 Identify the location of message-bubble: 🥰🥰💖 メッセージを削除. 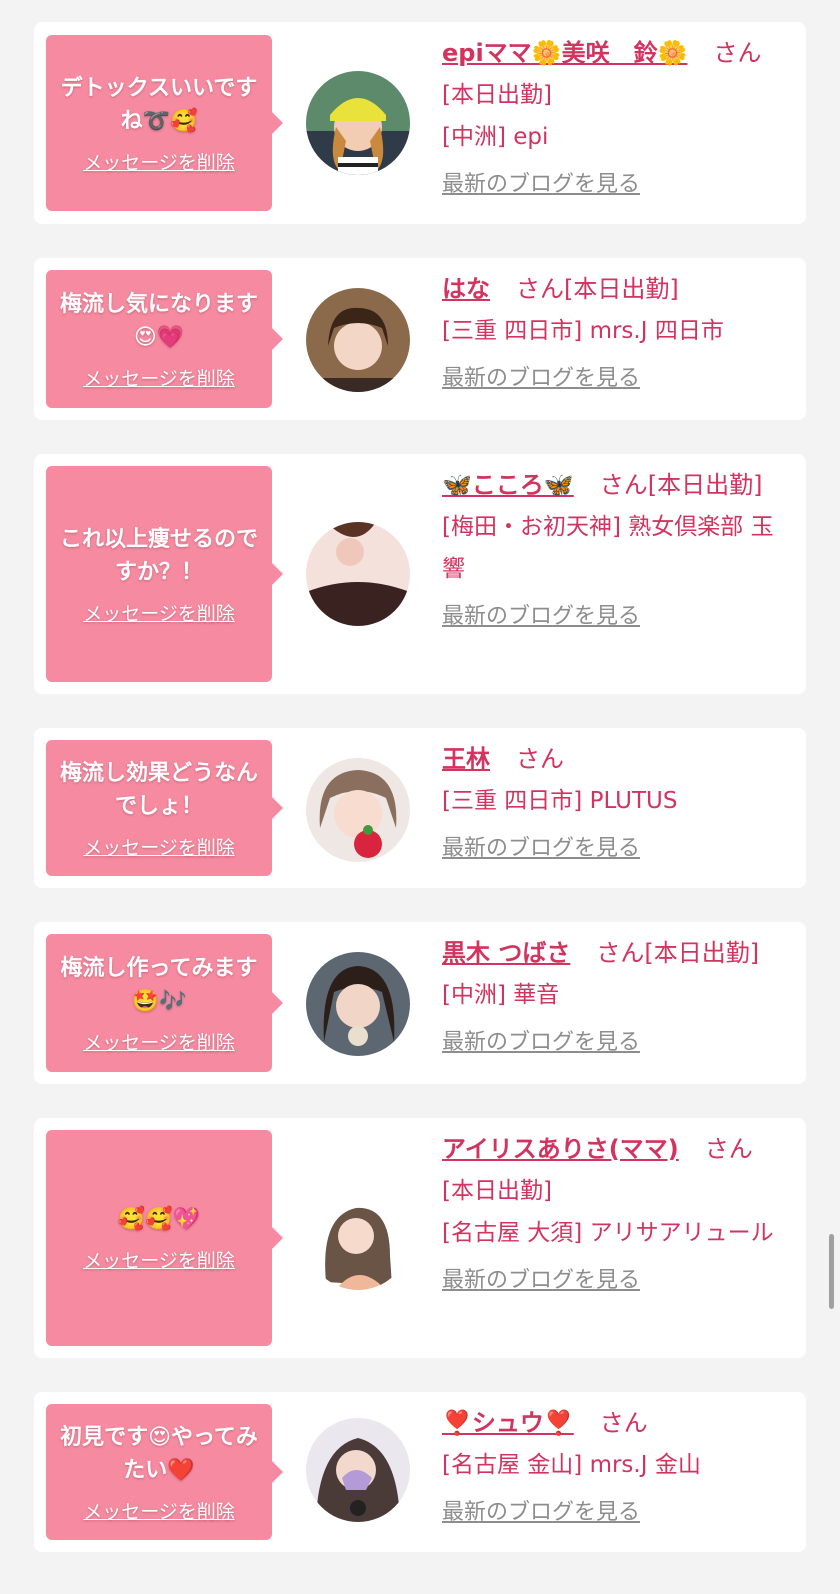
(164, 1238).